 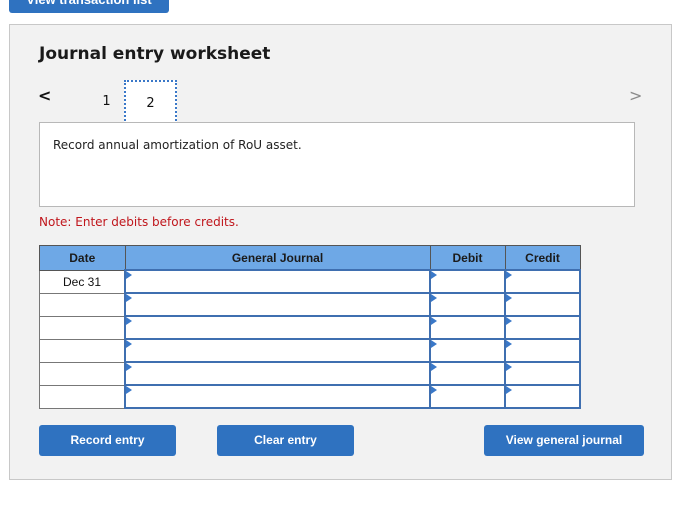 I want to click on description-text: Record annual amortization of RoU asset., so click(x=177, y=145).